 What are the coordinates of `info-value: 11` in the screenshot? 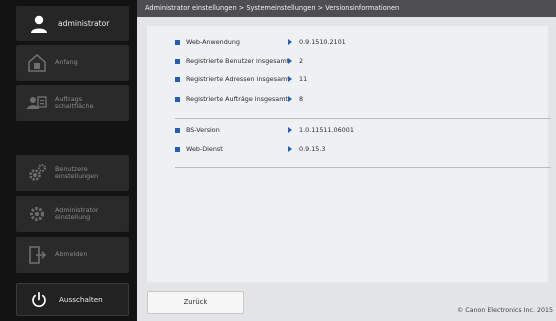 It's located at (303, 79).